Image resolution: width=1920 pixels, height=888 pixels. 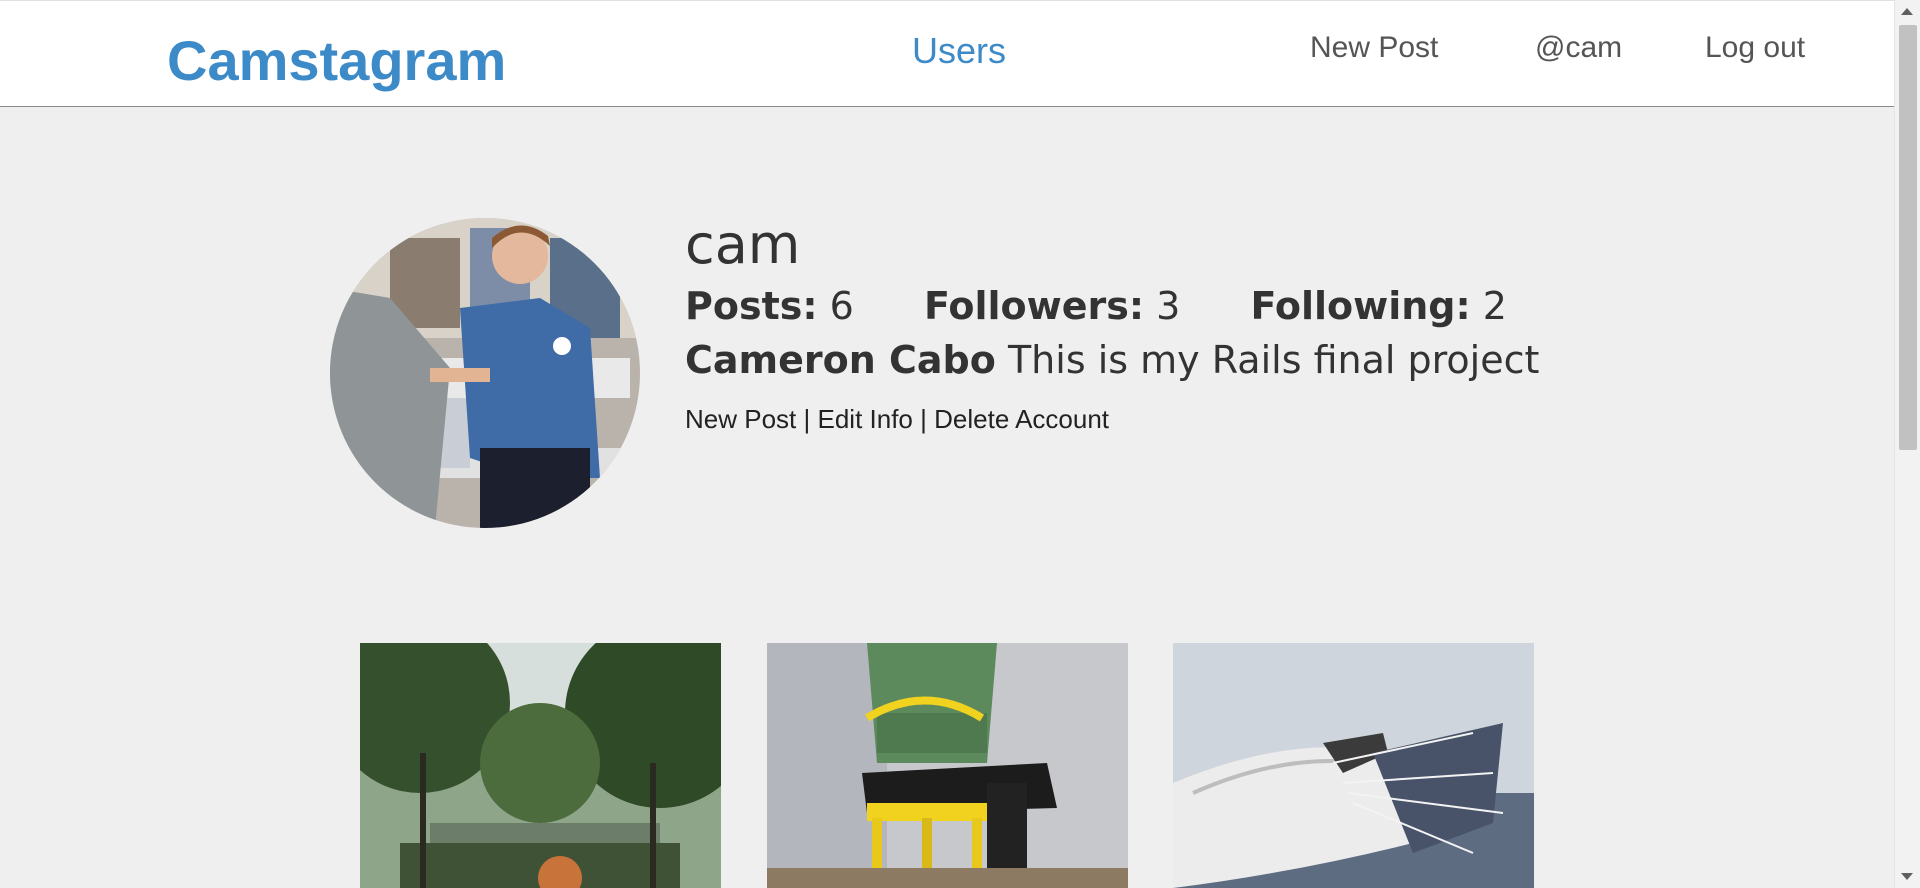 I want to click on stat-posts: Posts: 6, so click(x=769, y=306).